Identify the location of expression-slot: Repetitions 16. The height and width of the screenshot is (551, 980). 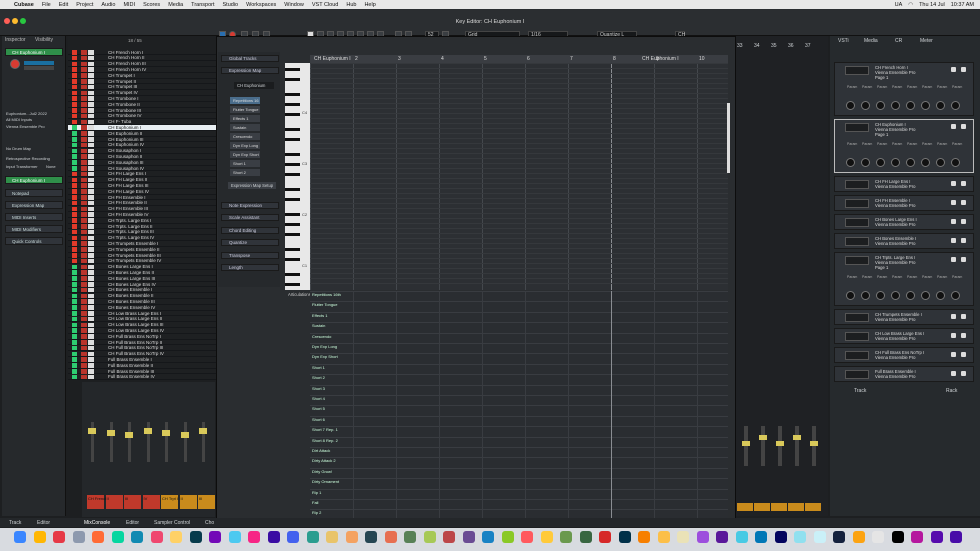
(245, 100).